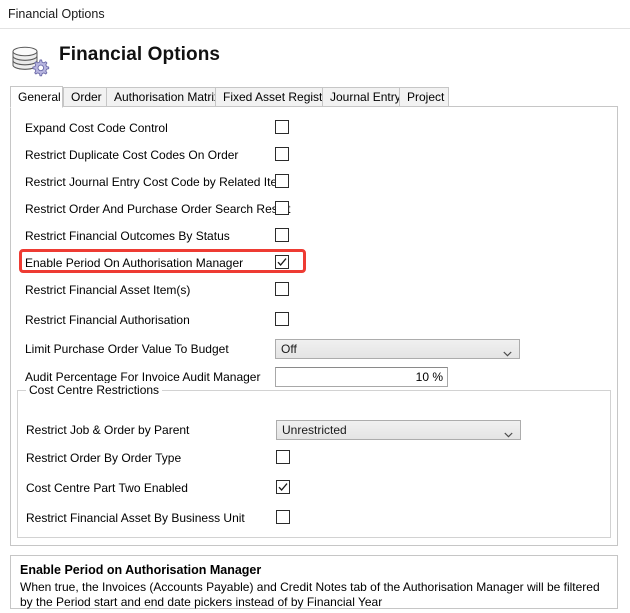 This screenshot has height=613, width=630. I want to click on checkbox-restrict-financial-asset-by-business-unit, so click(283, 517).